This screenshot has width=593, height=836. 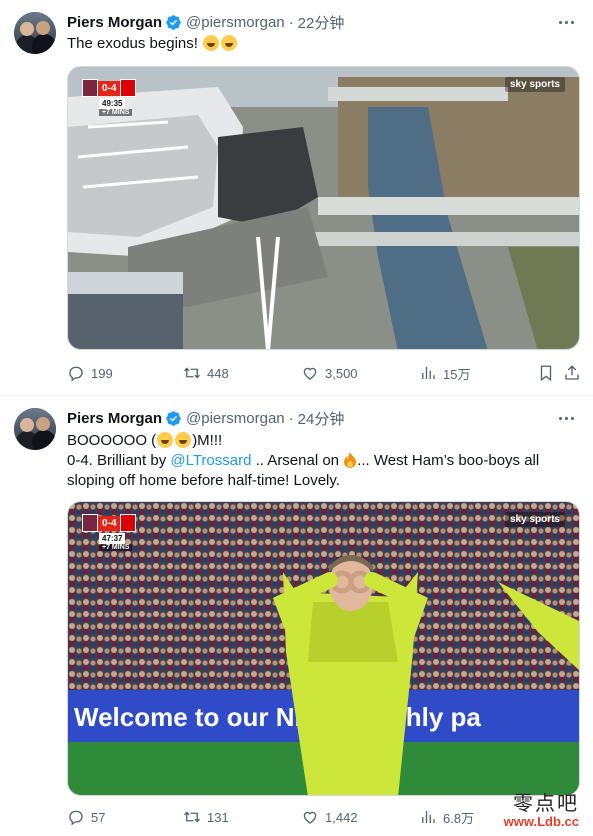 What do you see at coordinates (207, 440) in the screenshot?
I see `tweet-text-part: )M!!!` at bounding box center [207, 440].